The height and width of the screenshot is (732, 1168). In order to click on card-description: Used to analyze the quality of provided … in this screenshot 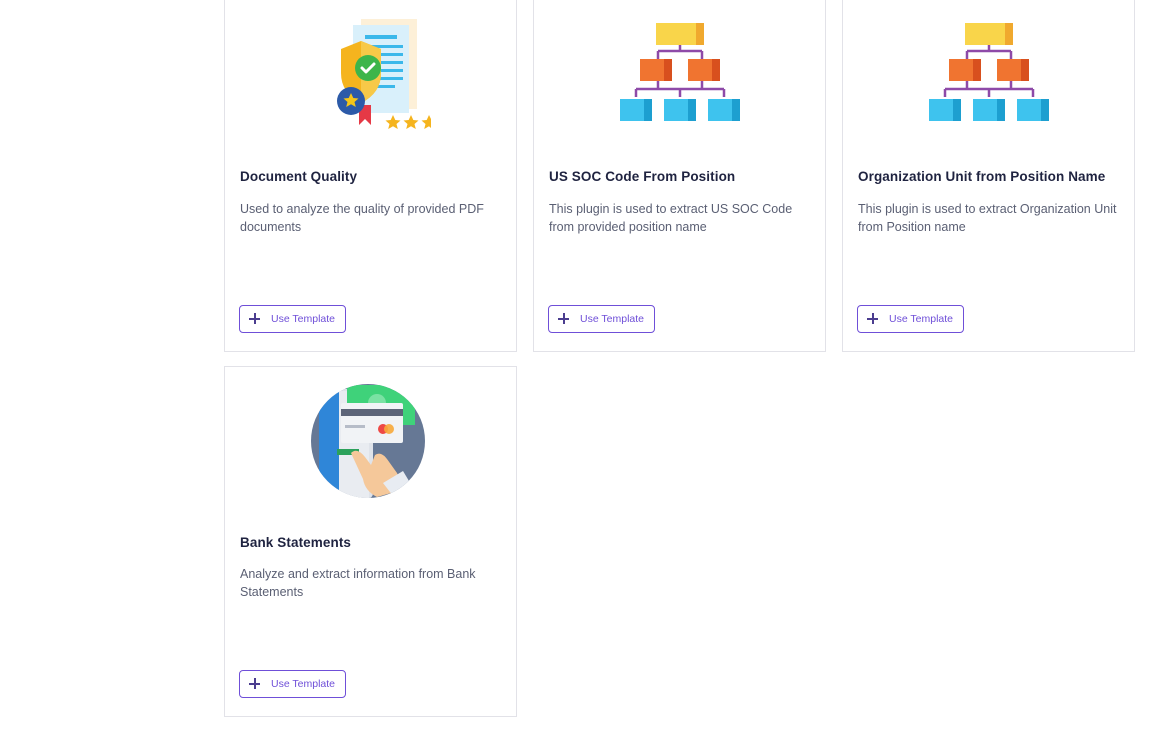, I will do `click(362, 218)`.